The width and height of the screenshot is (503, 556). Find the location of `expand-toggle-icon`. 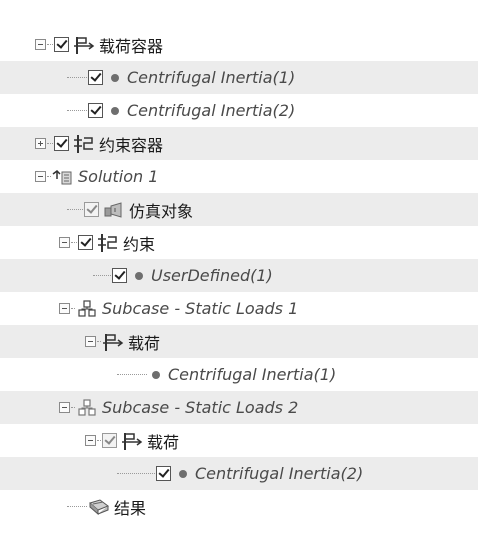

expand-toggle-icon is located at coordinates (40, 143).